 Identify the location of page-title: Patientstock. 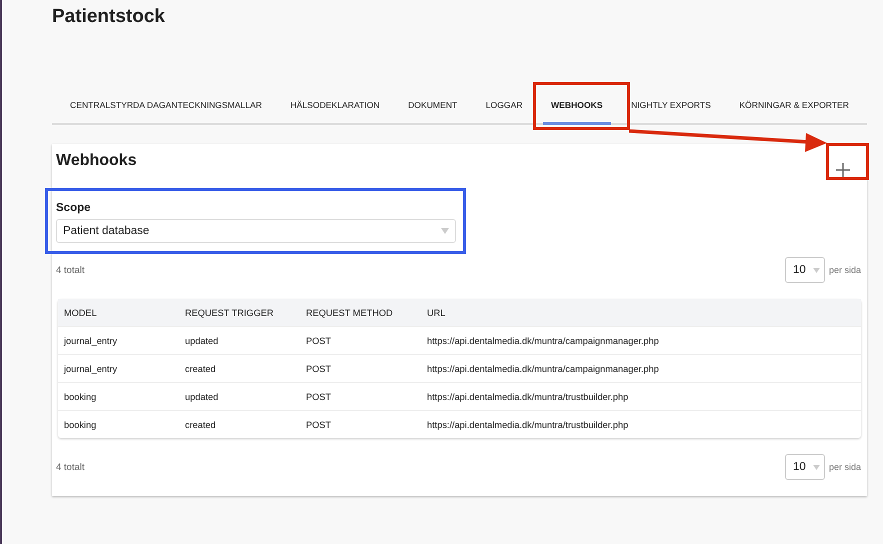
(109, 17).